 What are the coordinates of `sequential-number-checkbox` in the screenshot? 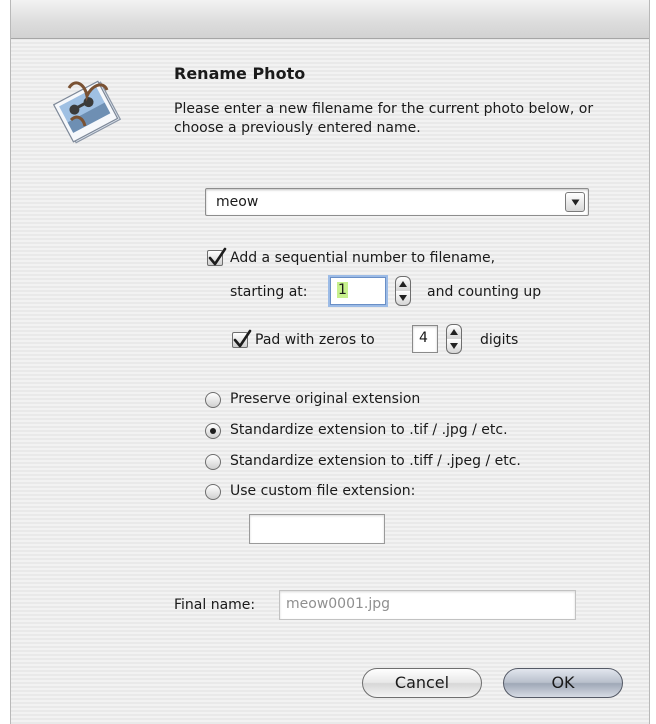 It's located at (217, 256).